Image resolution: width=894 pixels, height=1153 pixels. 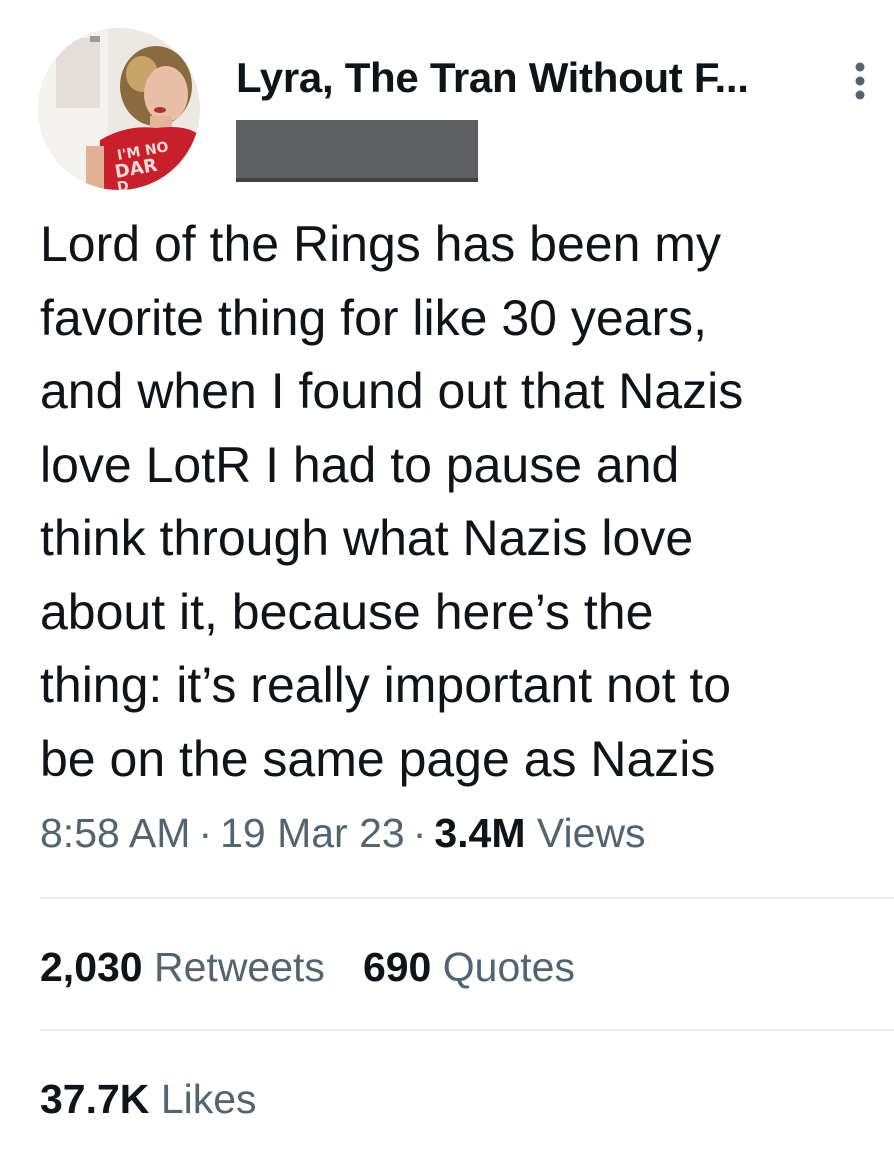 What do you see at coordinates (95, 1099) in the screenshot?
I see `likes-count: 37.7K` at bounding box center [95, 1099].